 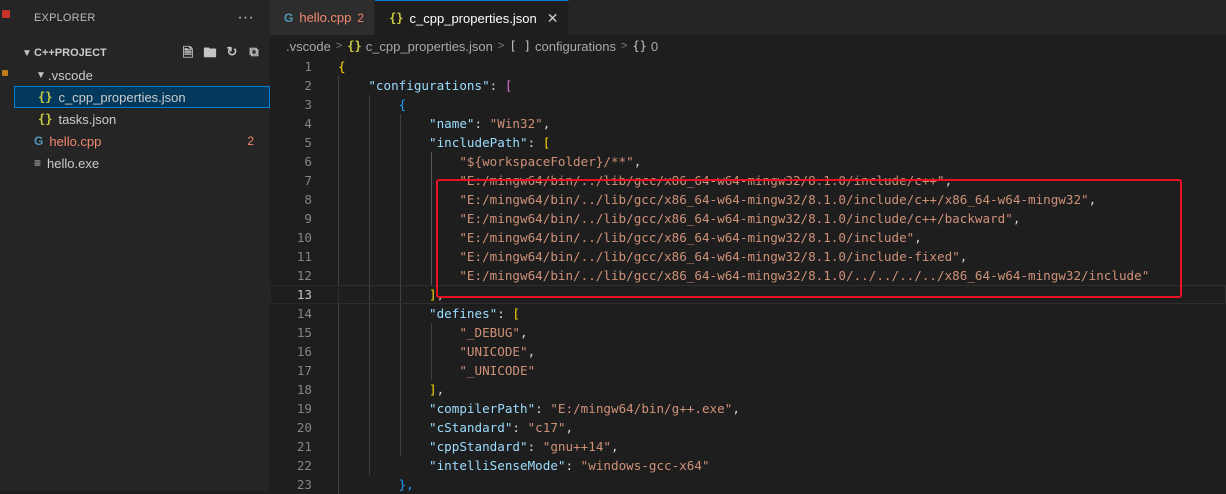 I want to click on code-line: 15 "_DEBUG",, so click(x=748, y=332).